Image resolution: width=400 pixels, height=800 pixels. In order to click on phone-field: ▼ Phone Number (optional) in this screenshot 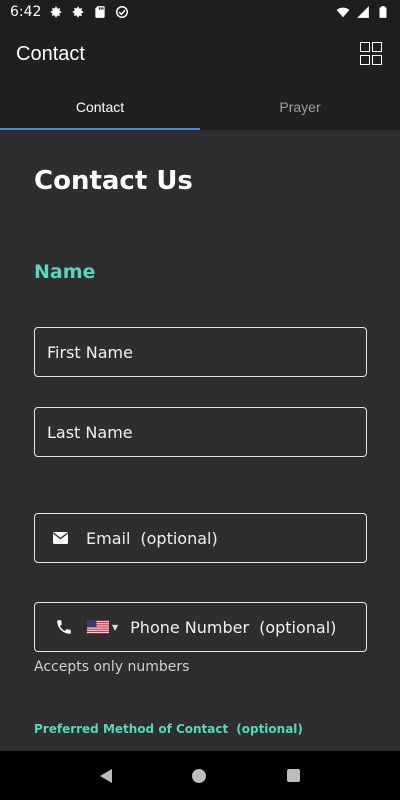, I will do `click(200, 627)`.